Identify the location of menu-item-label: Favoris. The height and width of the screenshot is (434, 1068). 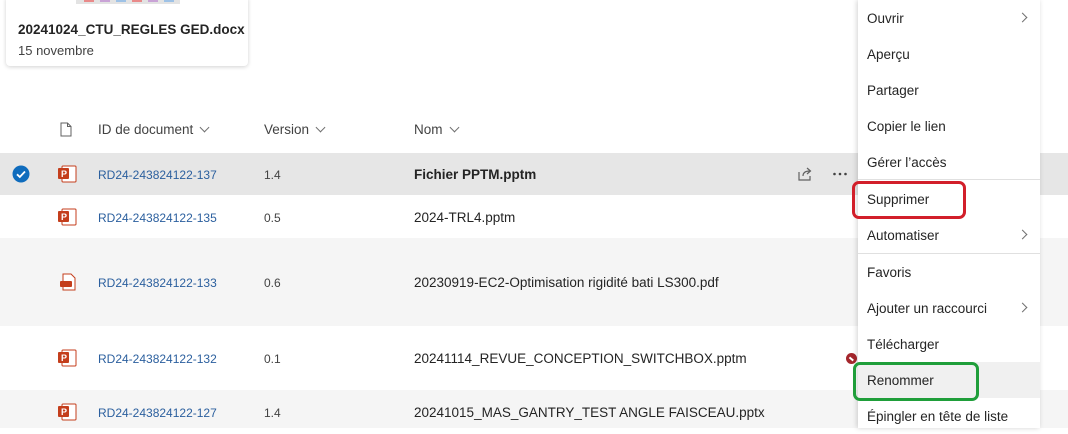
(889, 272).